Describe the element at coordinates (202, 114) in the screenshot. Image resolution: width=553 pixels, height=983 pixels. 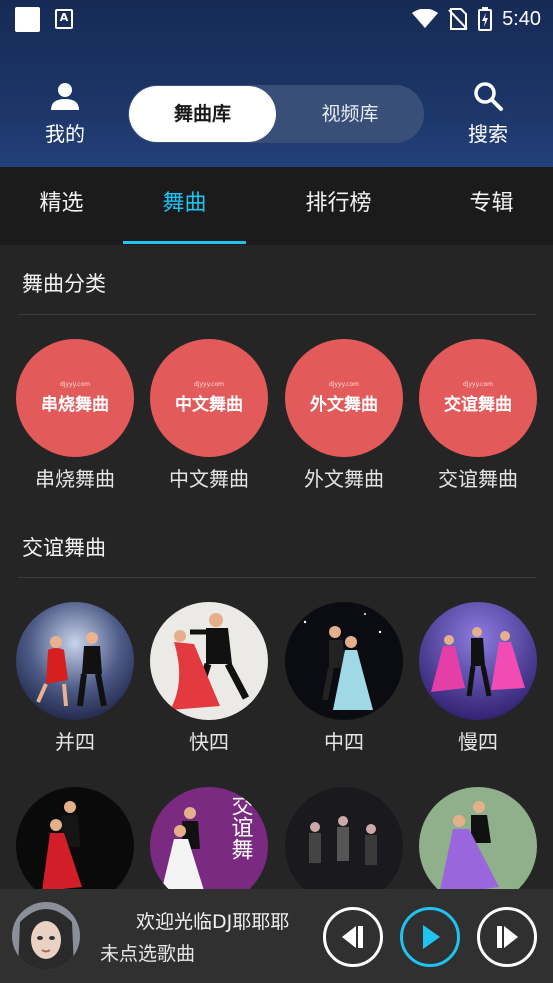
I see `segment-dance-library: 舞曲库` at that location.